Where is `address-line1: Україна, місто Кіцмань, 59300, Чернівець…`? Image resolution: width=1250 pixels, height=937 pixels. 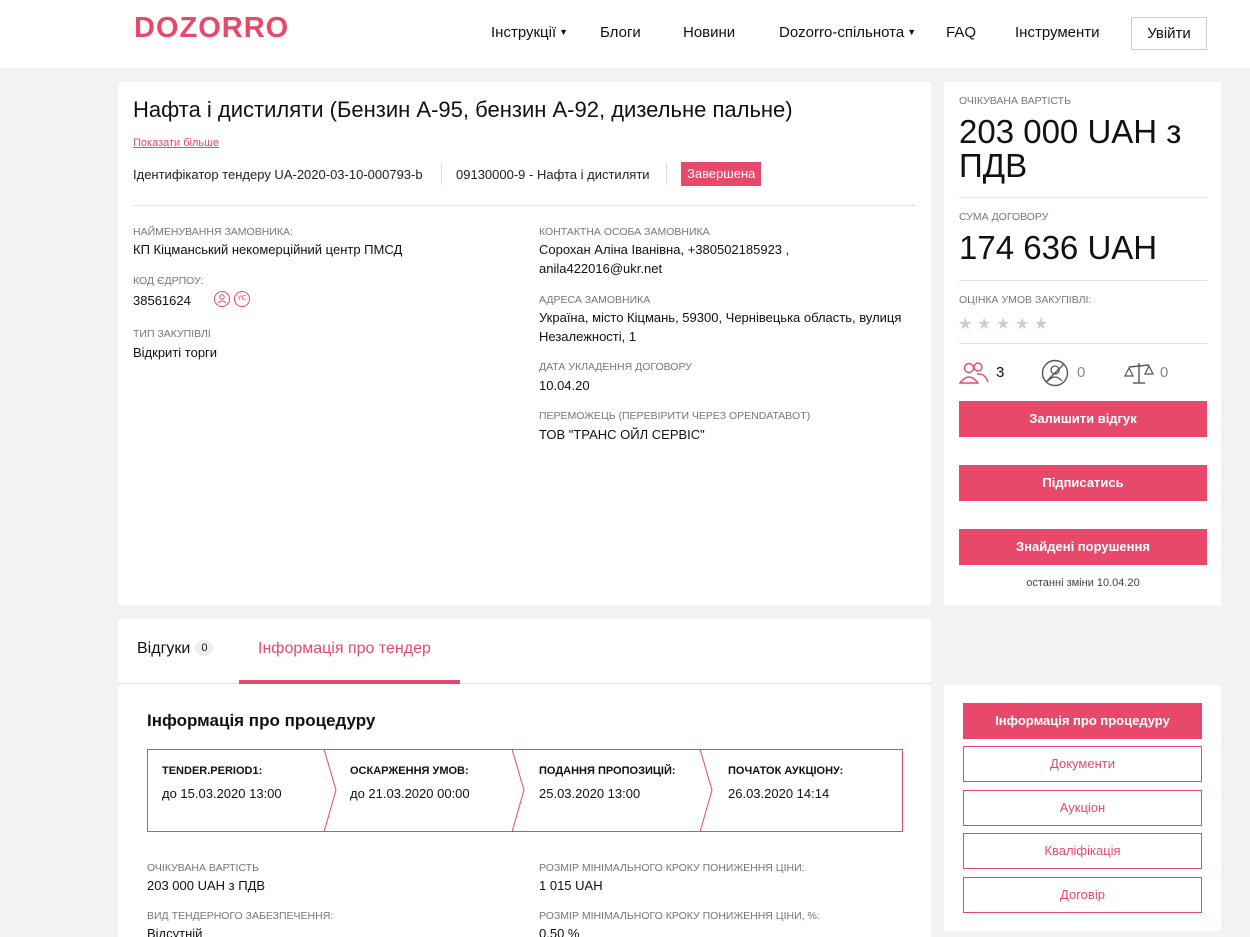 address-line1: Україна, місто Кіцмань, 59300, Чернівець… is located at coordinates (720, 317).